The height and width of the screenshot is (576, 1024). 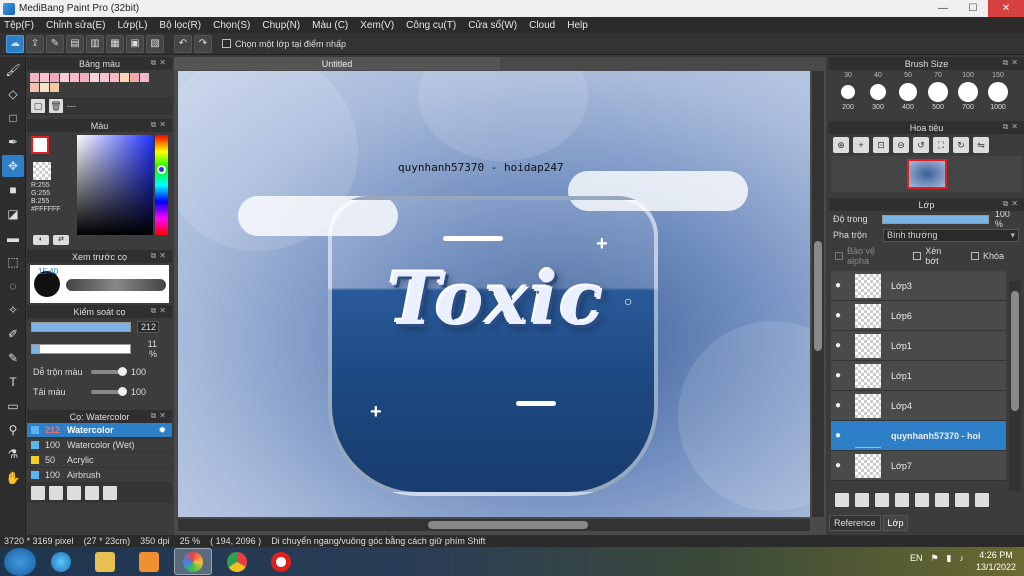 I want to click on menu-view: Xem(V), so click(x=377, y=25).